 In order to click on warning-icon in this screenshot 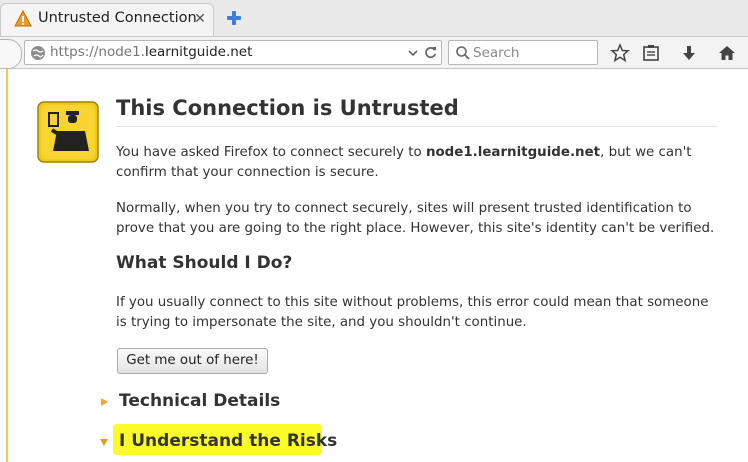, I will do `click(23, 18)`.